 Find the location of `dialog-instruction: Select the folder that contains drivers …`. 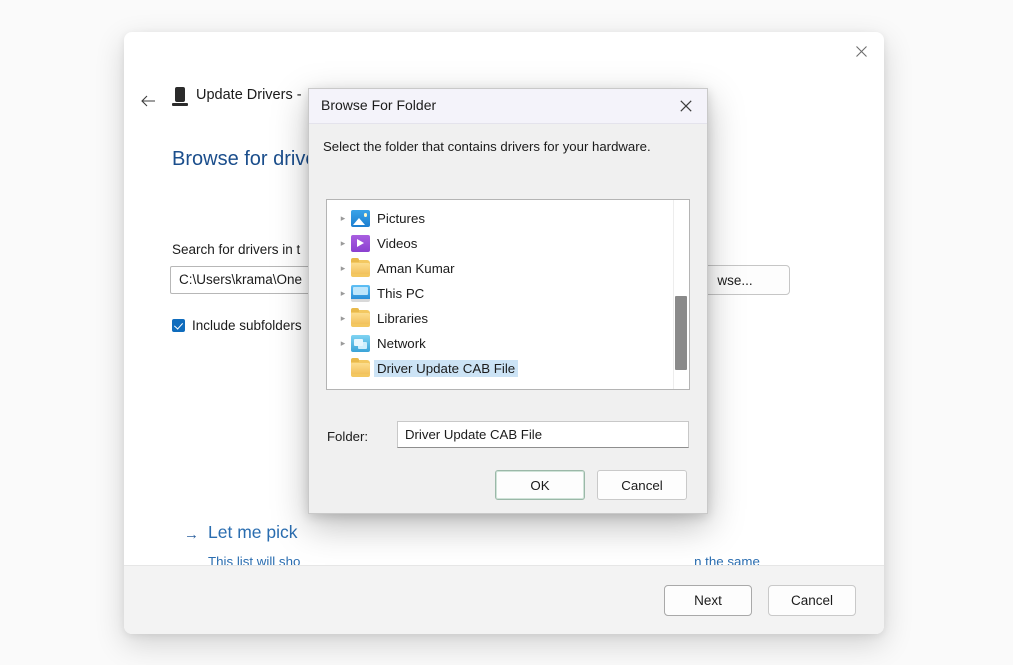

dialog-instruction: Select the folder that contains drivers … is located at coordinates (487, 146).